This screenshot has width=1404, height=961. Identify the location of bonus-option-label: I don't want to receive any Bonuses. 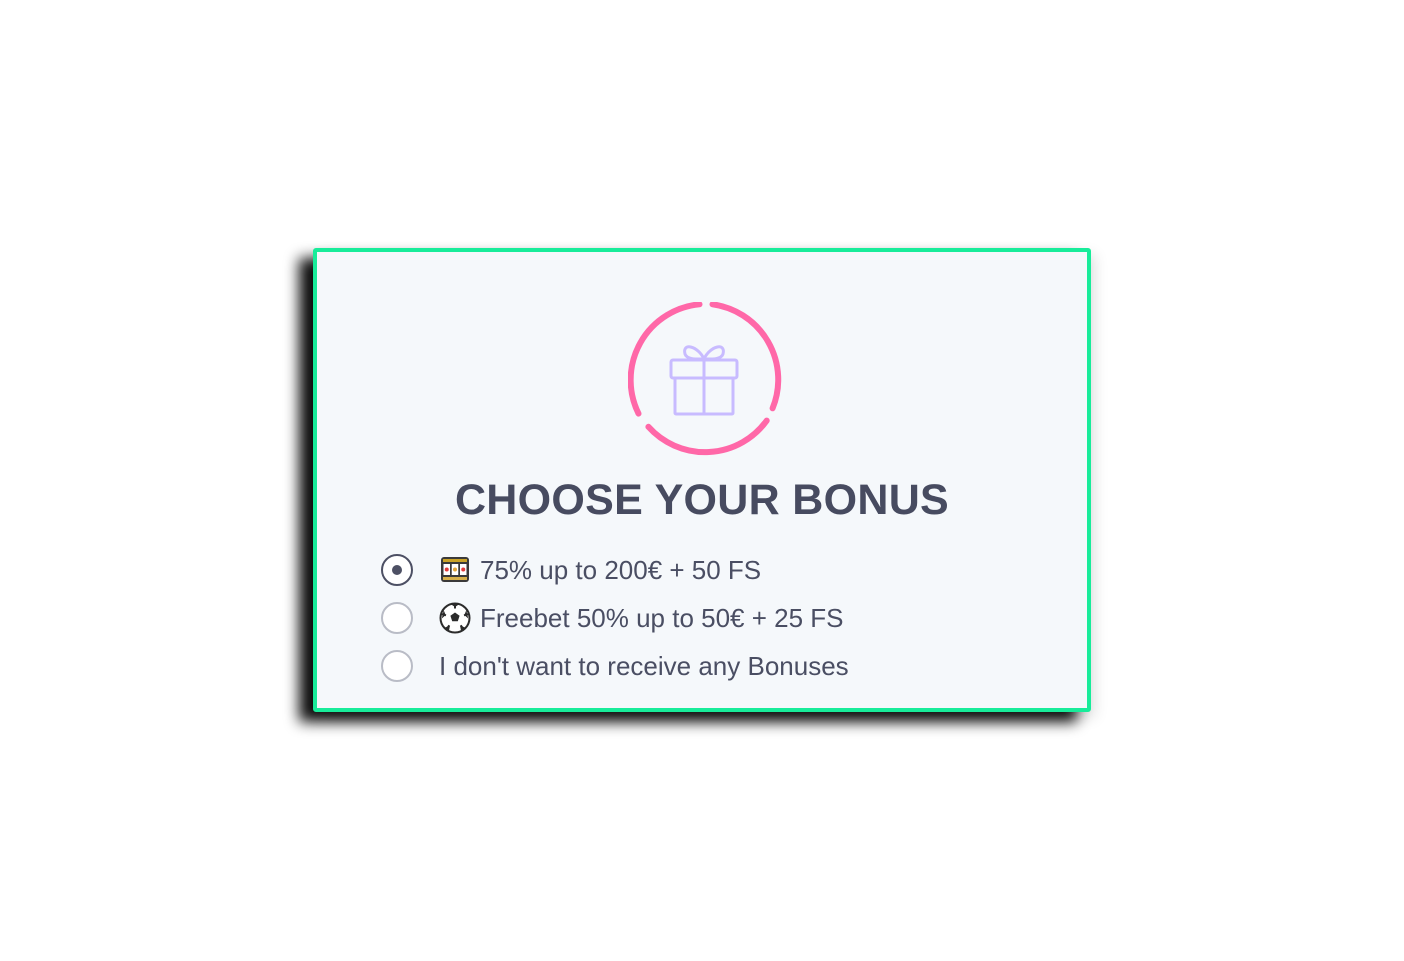
(644, 665).